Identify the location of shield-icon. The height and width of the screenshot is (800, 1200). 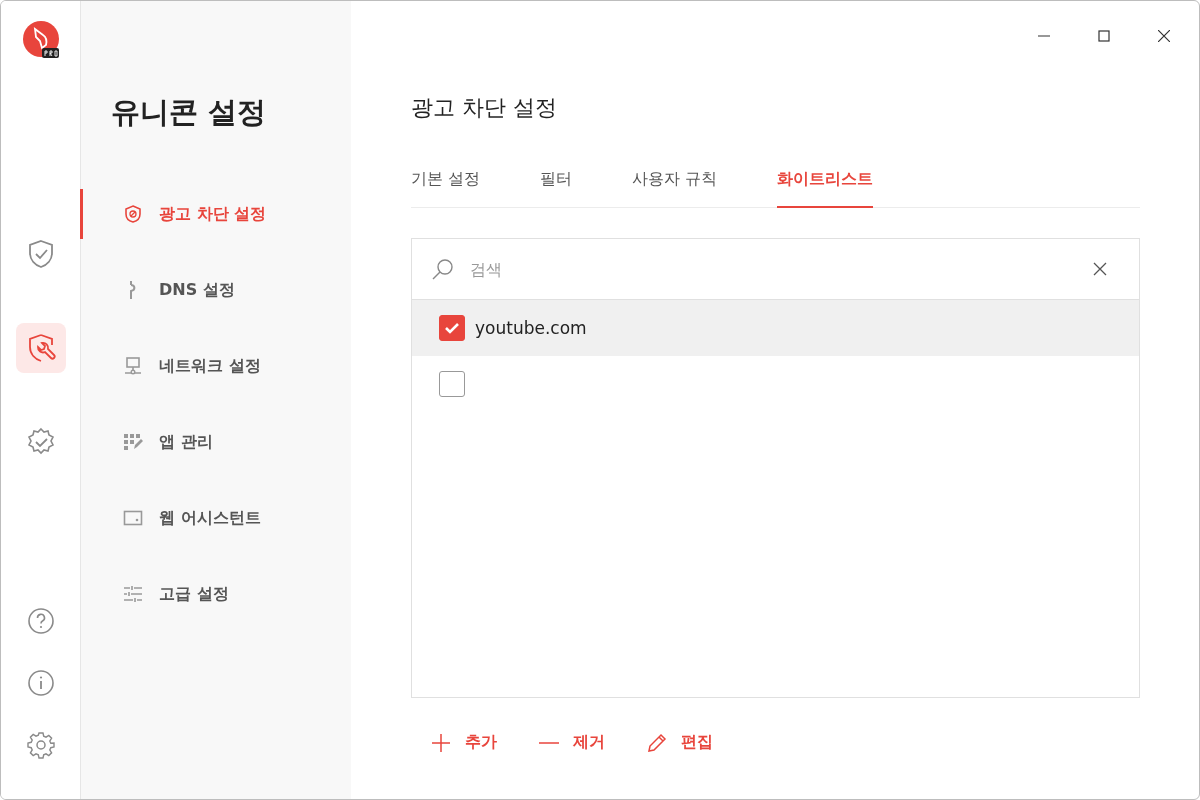
(133, 214).